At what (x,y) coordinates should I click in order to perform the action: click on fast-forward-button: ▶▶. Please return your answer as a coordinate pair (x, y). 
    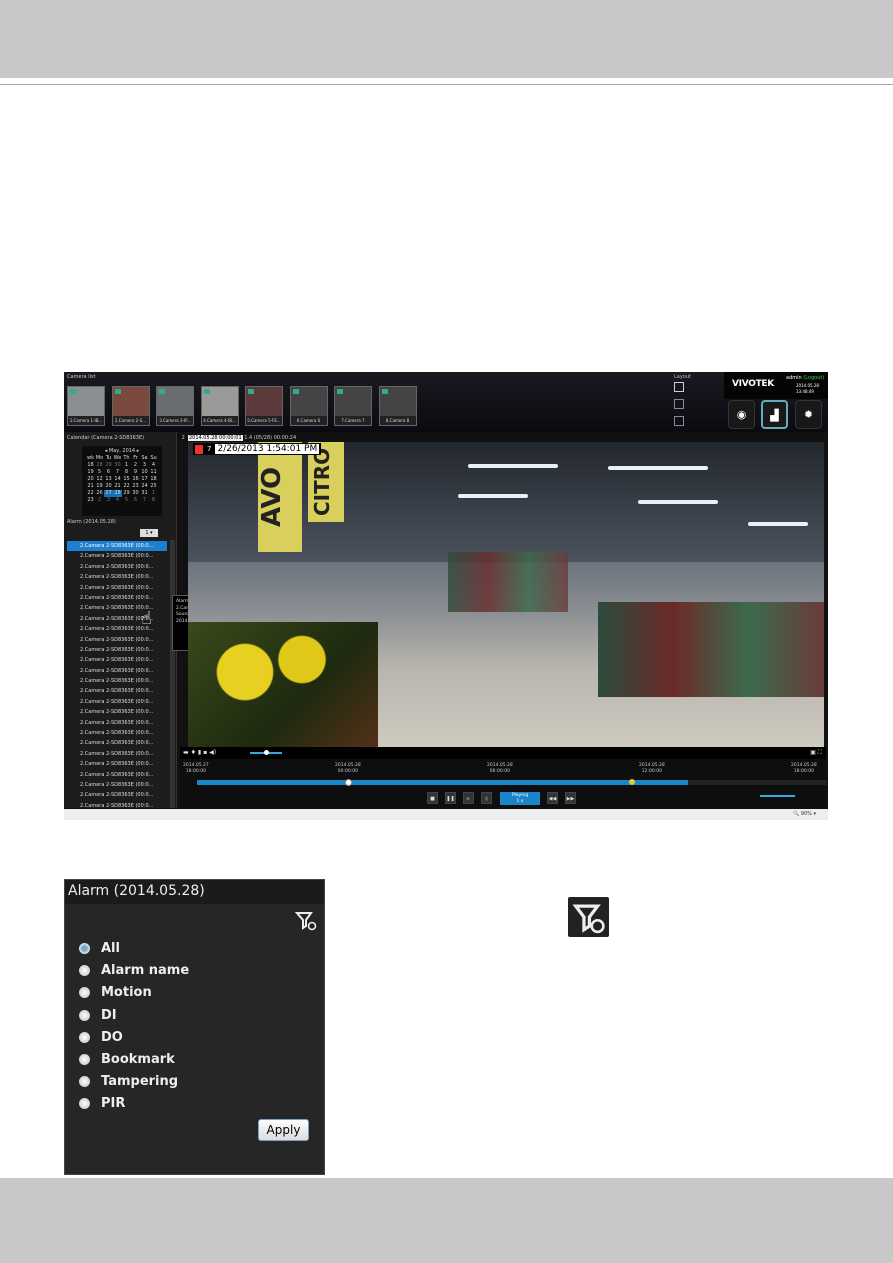
    Looking at the image, I should click on (570, 798).